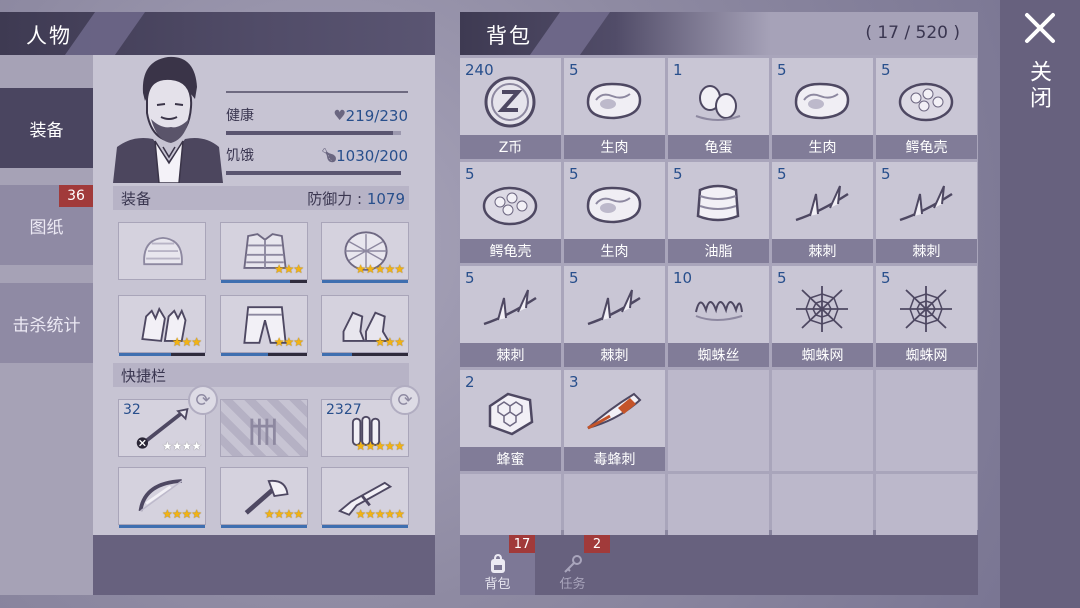 Image resolution: width=1080 pixels, height=608 pixels. I want to click on equipment-slot, so click(162, 251).